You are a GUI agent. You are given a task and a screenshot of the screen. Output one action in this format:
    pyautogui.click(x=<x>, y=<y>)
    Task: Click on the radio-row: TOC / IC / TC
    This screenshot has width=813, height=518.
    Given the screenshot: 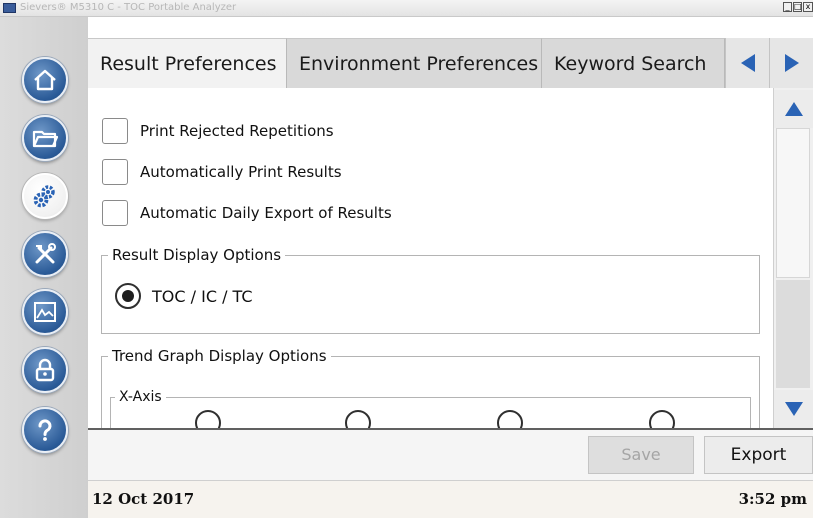 What is the action you would take?
    pyautogui.click(x=184, y=296)
    